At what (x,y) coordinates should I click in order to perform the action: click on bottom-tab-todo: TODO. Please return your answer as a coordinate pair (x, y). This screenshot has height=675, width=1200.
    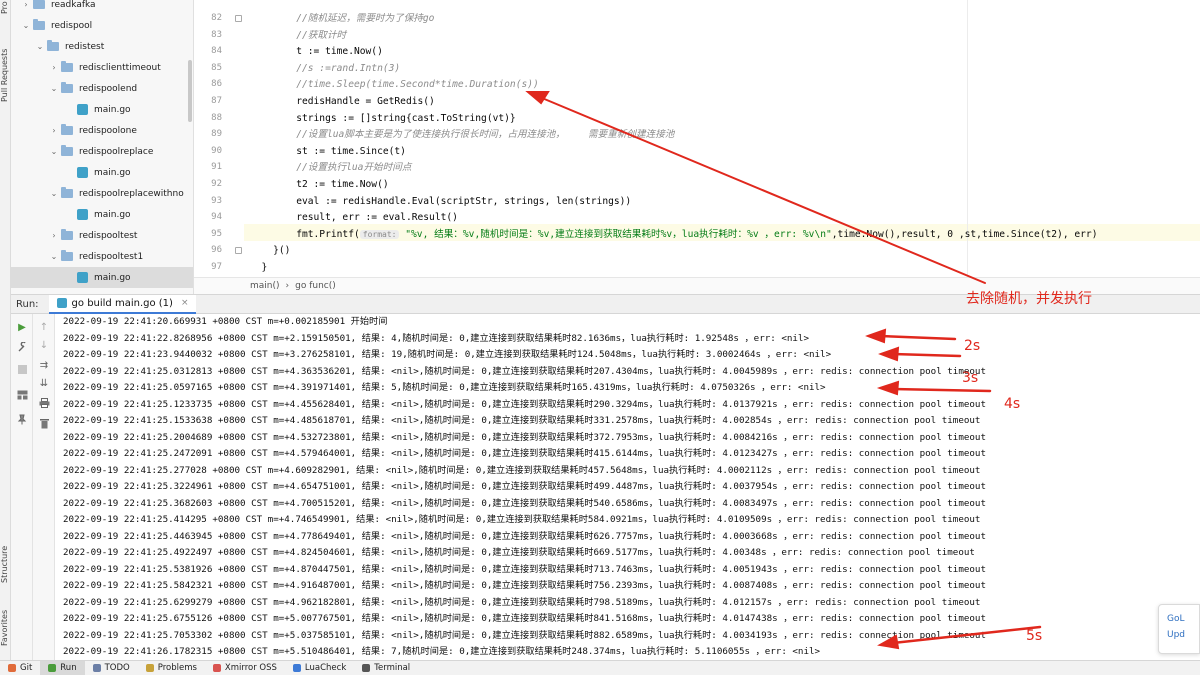
    Looking at the image, I should click on (111, 668).